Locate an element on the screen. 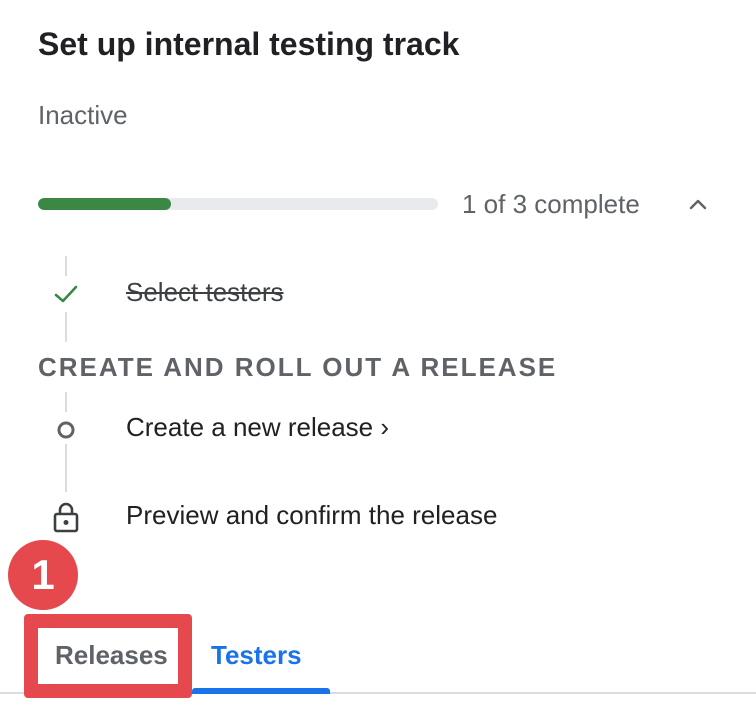 This screenshot has width=756, height=708. annotation-highlight-box is located at coordinates (108, 656).